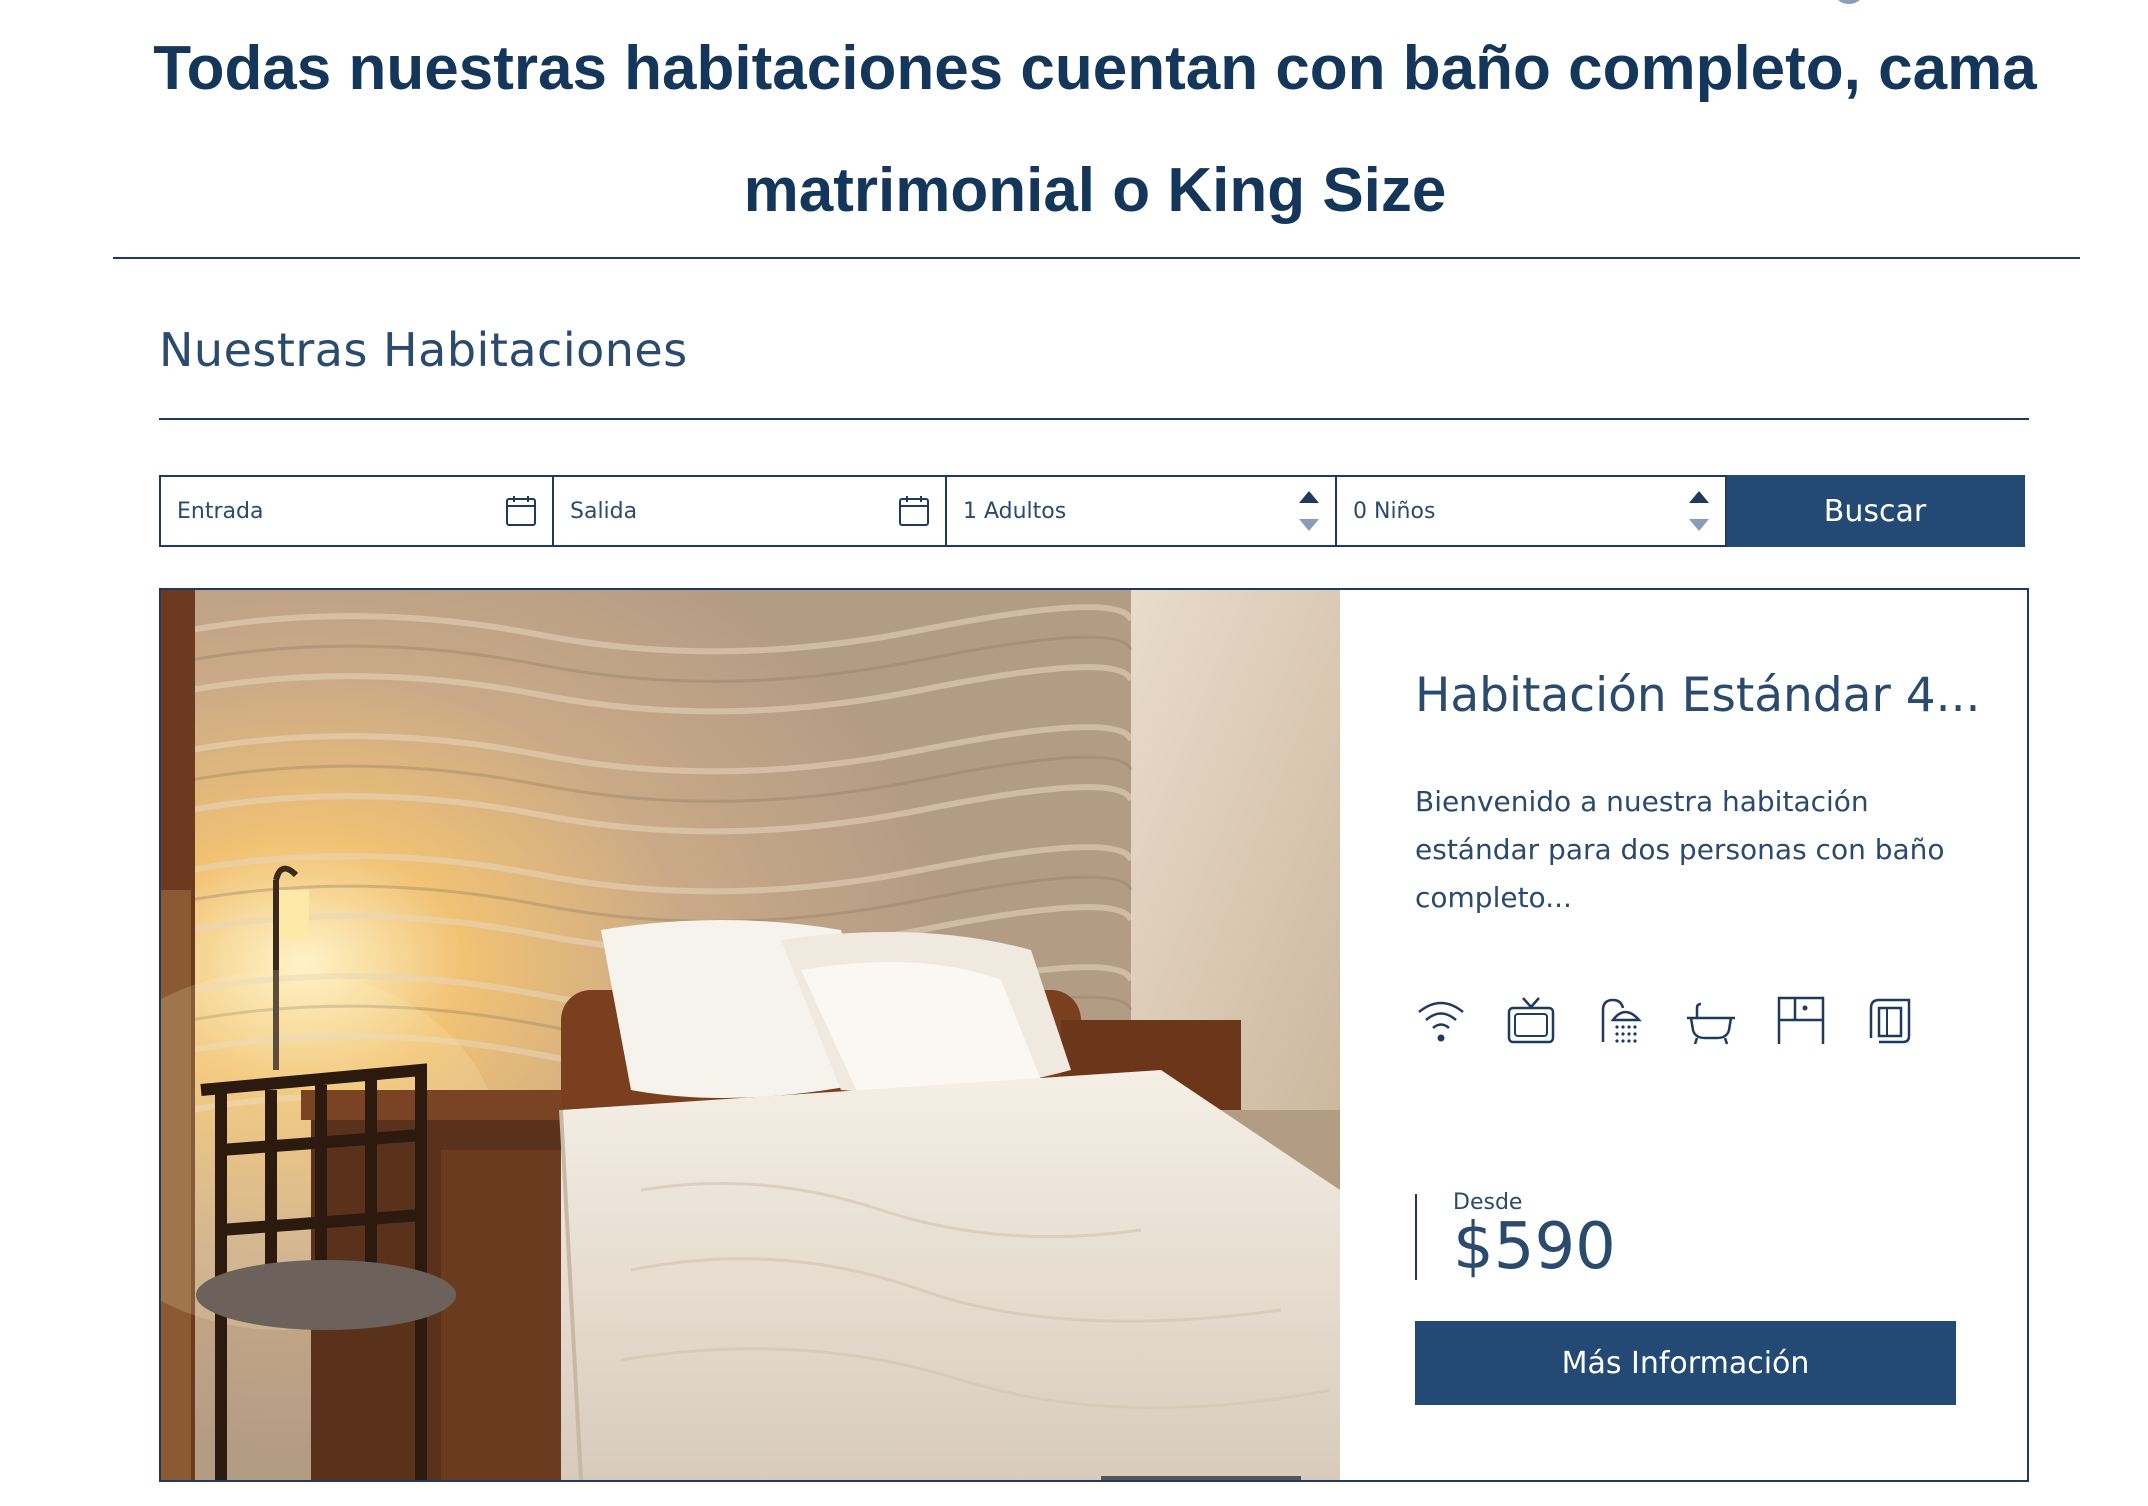 Image resolution: width=2148 pixels, height=1506 pixels. What do you see at coordinates (1094, 419) in the screenshot?
I see `section-divider` at bounding box center [1094, 419].